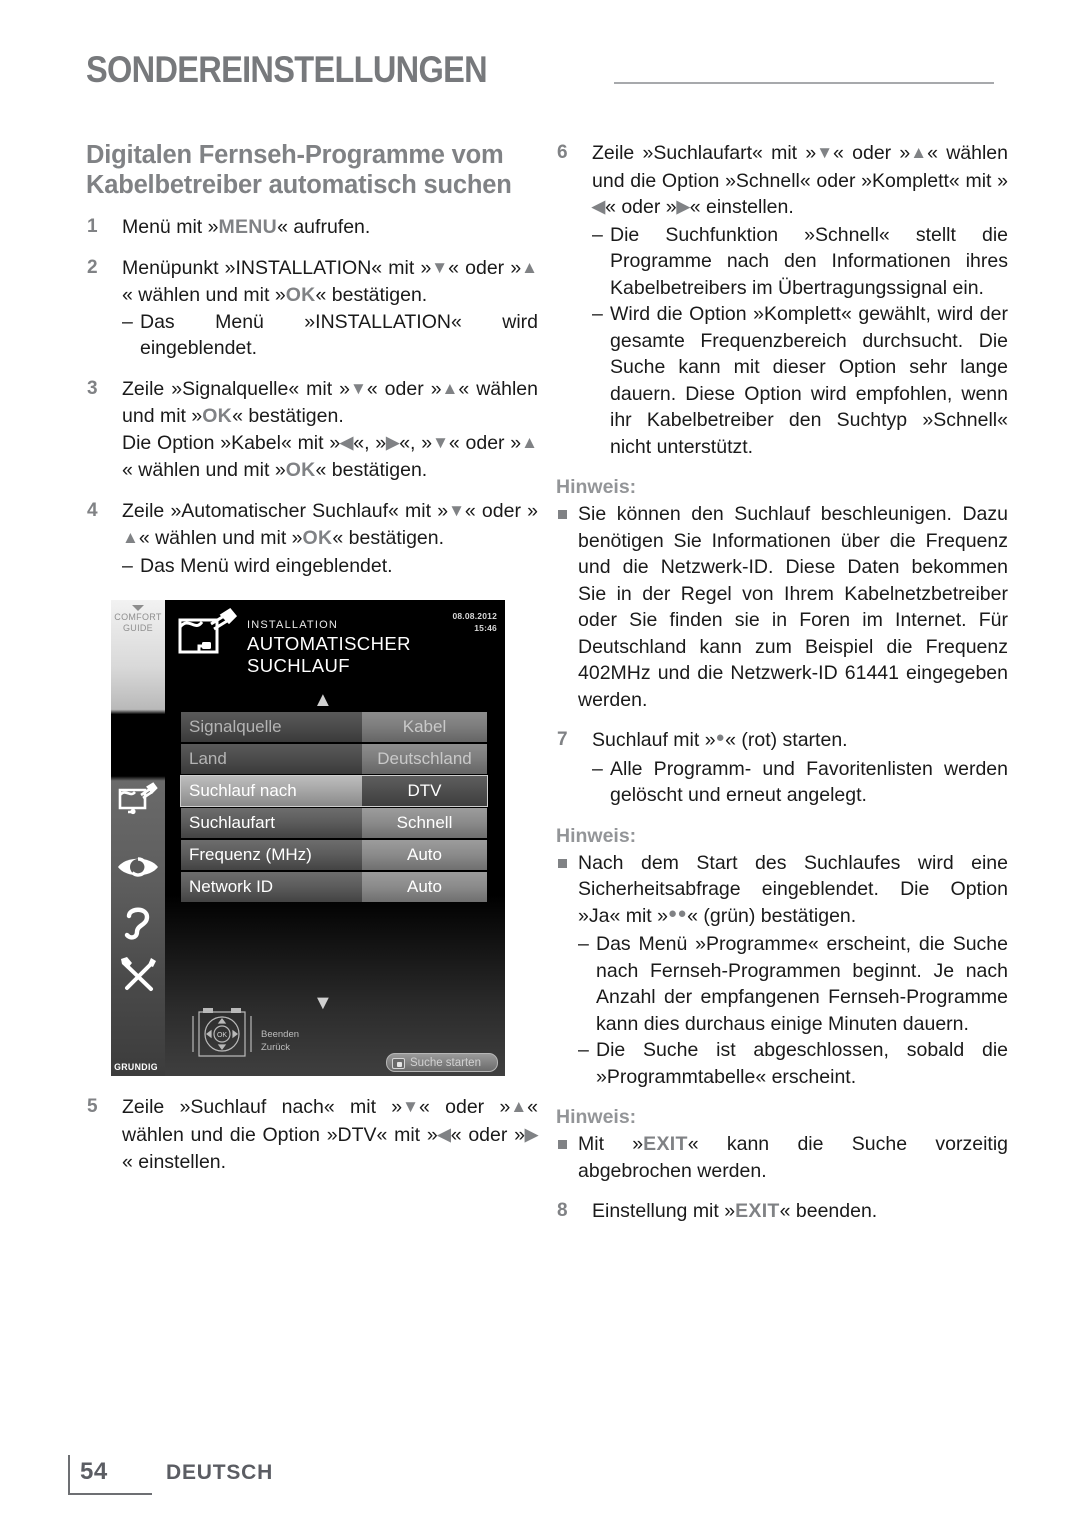  What do you see at coordinates (138, 801) in the screenshot?
I see `installation-icon` at bounding box center [138, 801].